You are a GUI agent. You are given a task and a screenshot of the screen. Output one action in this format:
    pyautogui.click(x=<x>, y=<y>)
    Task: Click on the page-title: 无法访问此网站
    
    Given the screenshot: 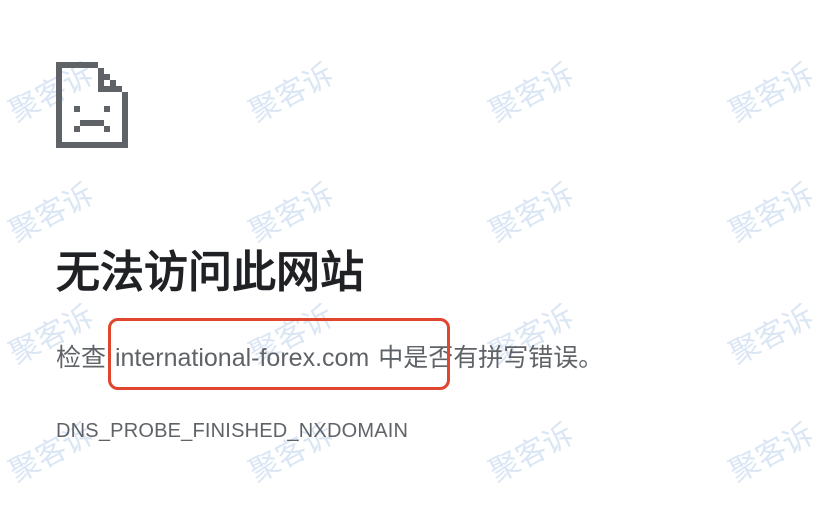 What is the action you would take?
    pyautogui.click(x=210, y=272)
    